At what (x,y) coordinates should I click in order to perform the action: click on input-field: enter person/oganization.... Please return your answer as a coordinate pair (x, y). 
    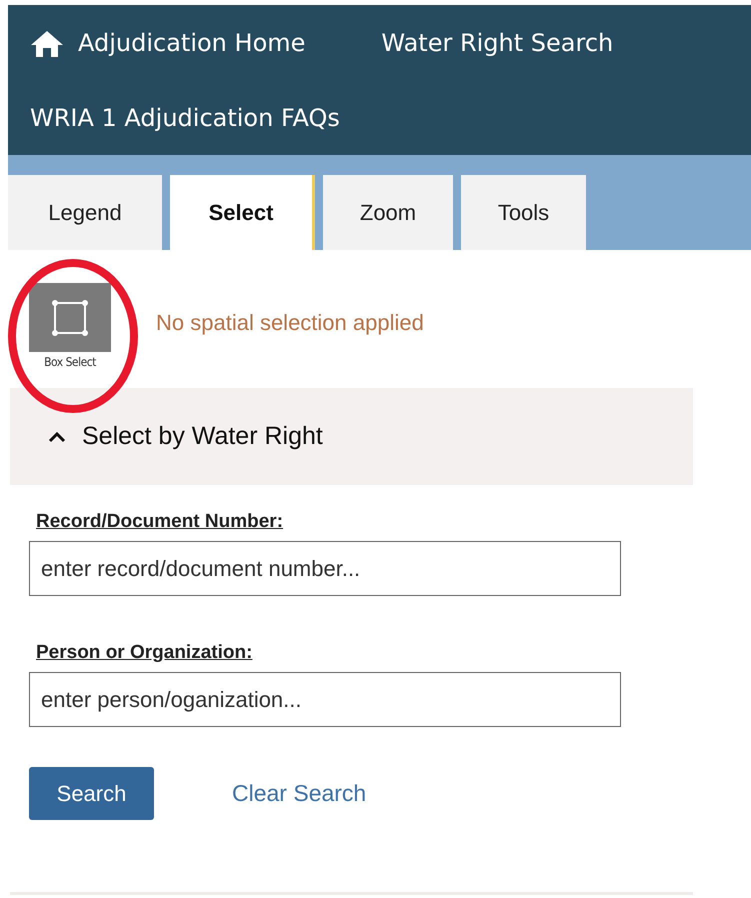
    Looking at the image, I should click on (325, 699).